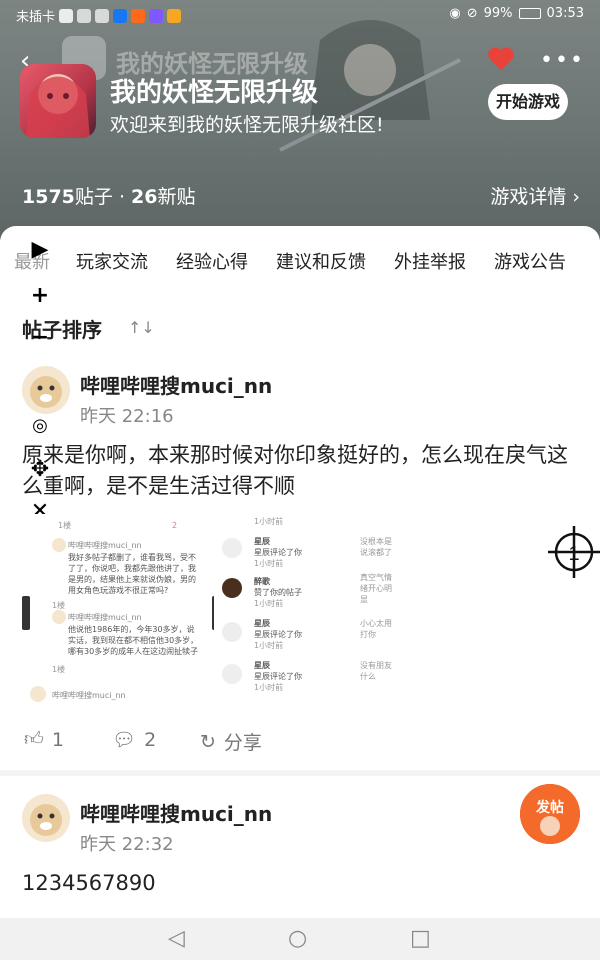  I want to click on nav-home-icon: ○, so click(297, 938).